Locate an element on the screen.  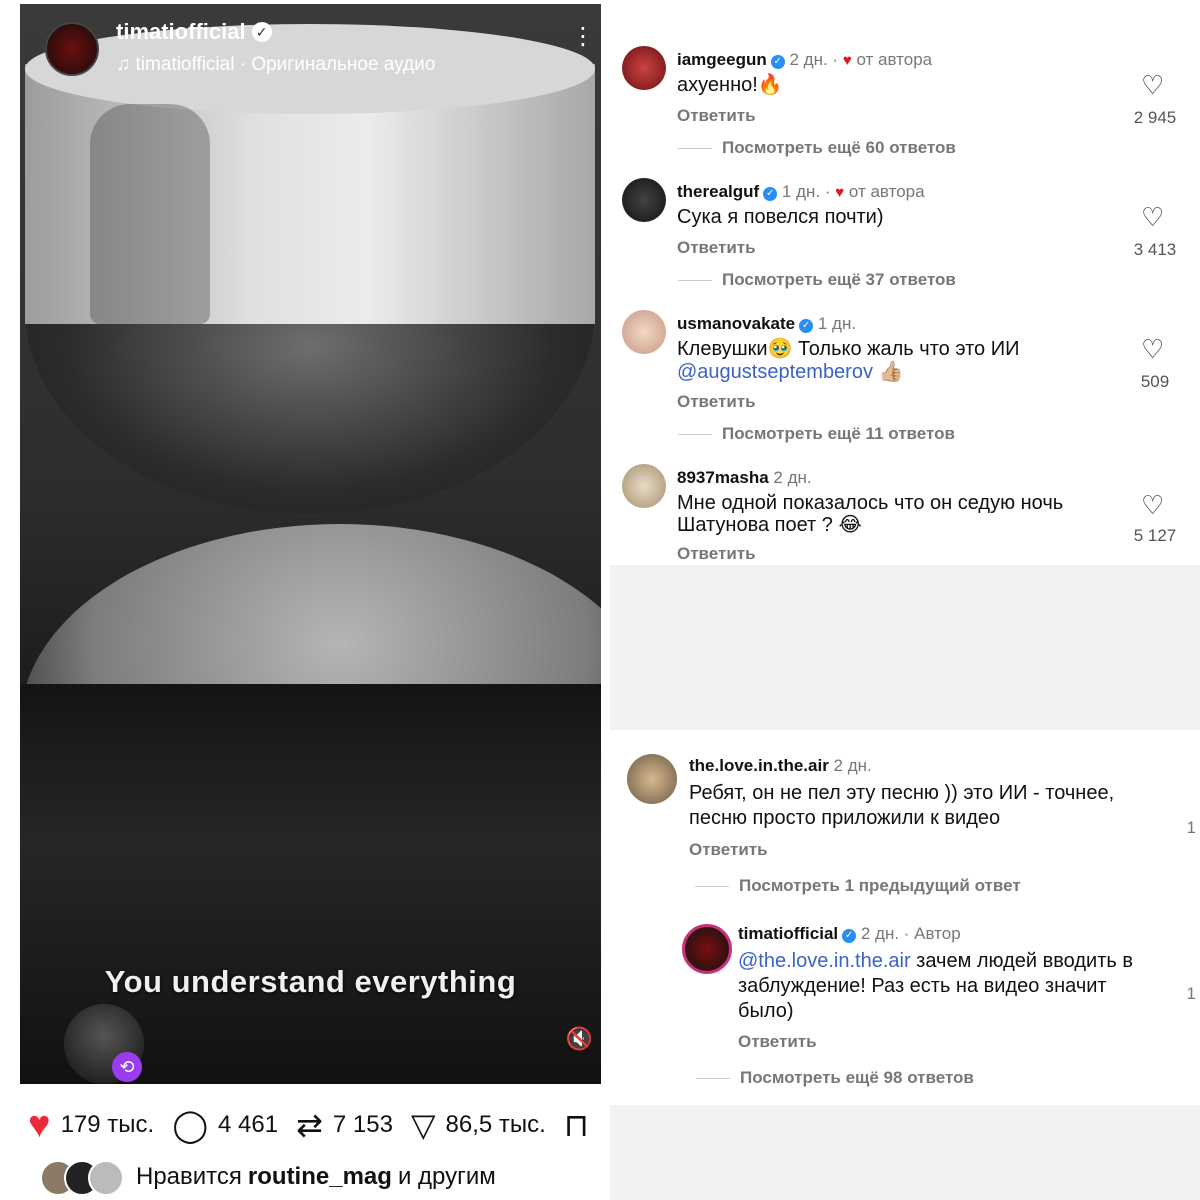
comment-text-line3: было) is located at coordinates (766, 1011).